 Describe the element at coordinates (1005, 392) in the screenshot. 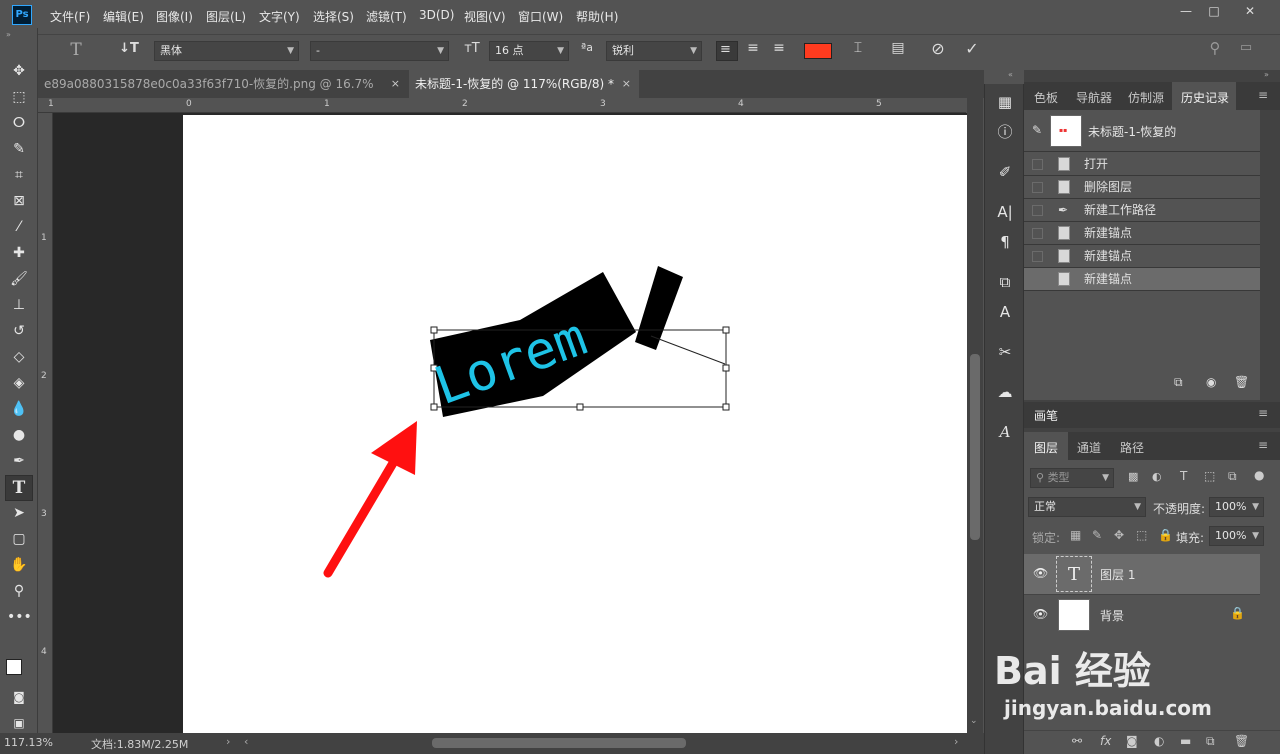

I see `libraries-icon: ☁` at that location.